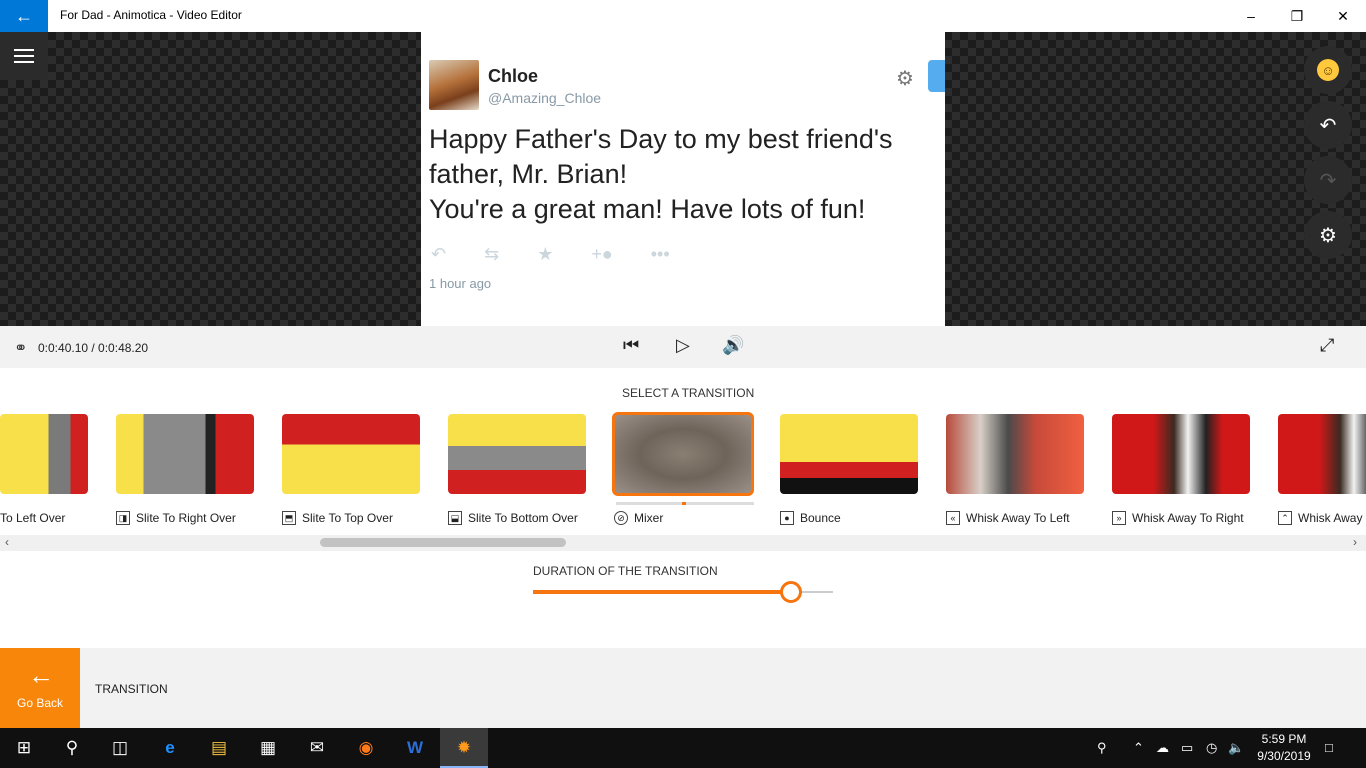  I want to click on transition-label: Whisk Away, so click(1330, 518).